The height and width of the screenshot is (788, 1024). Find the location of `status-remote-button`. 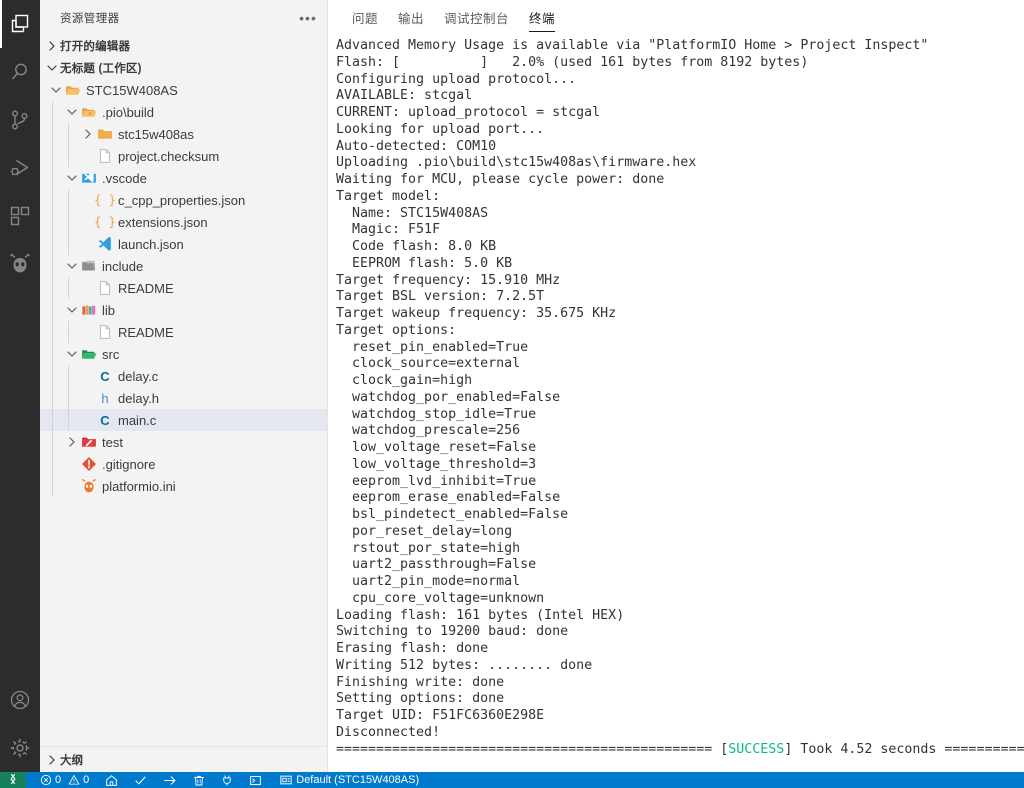

status-remote-button is located at coordinates (13, 780).